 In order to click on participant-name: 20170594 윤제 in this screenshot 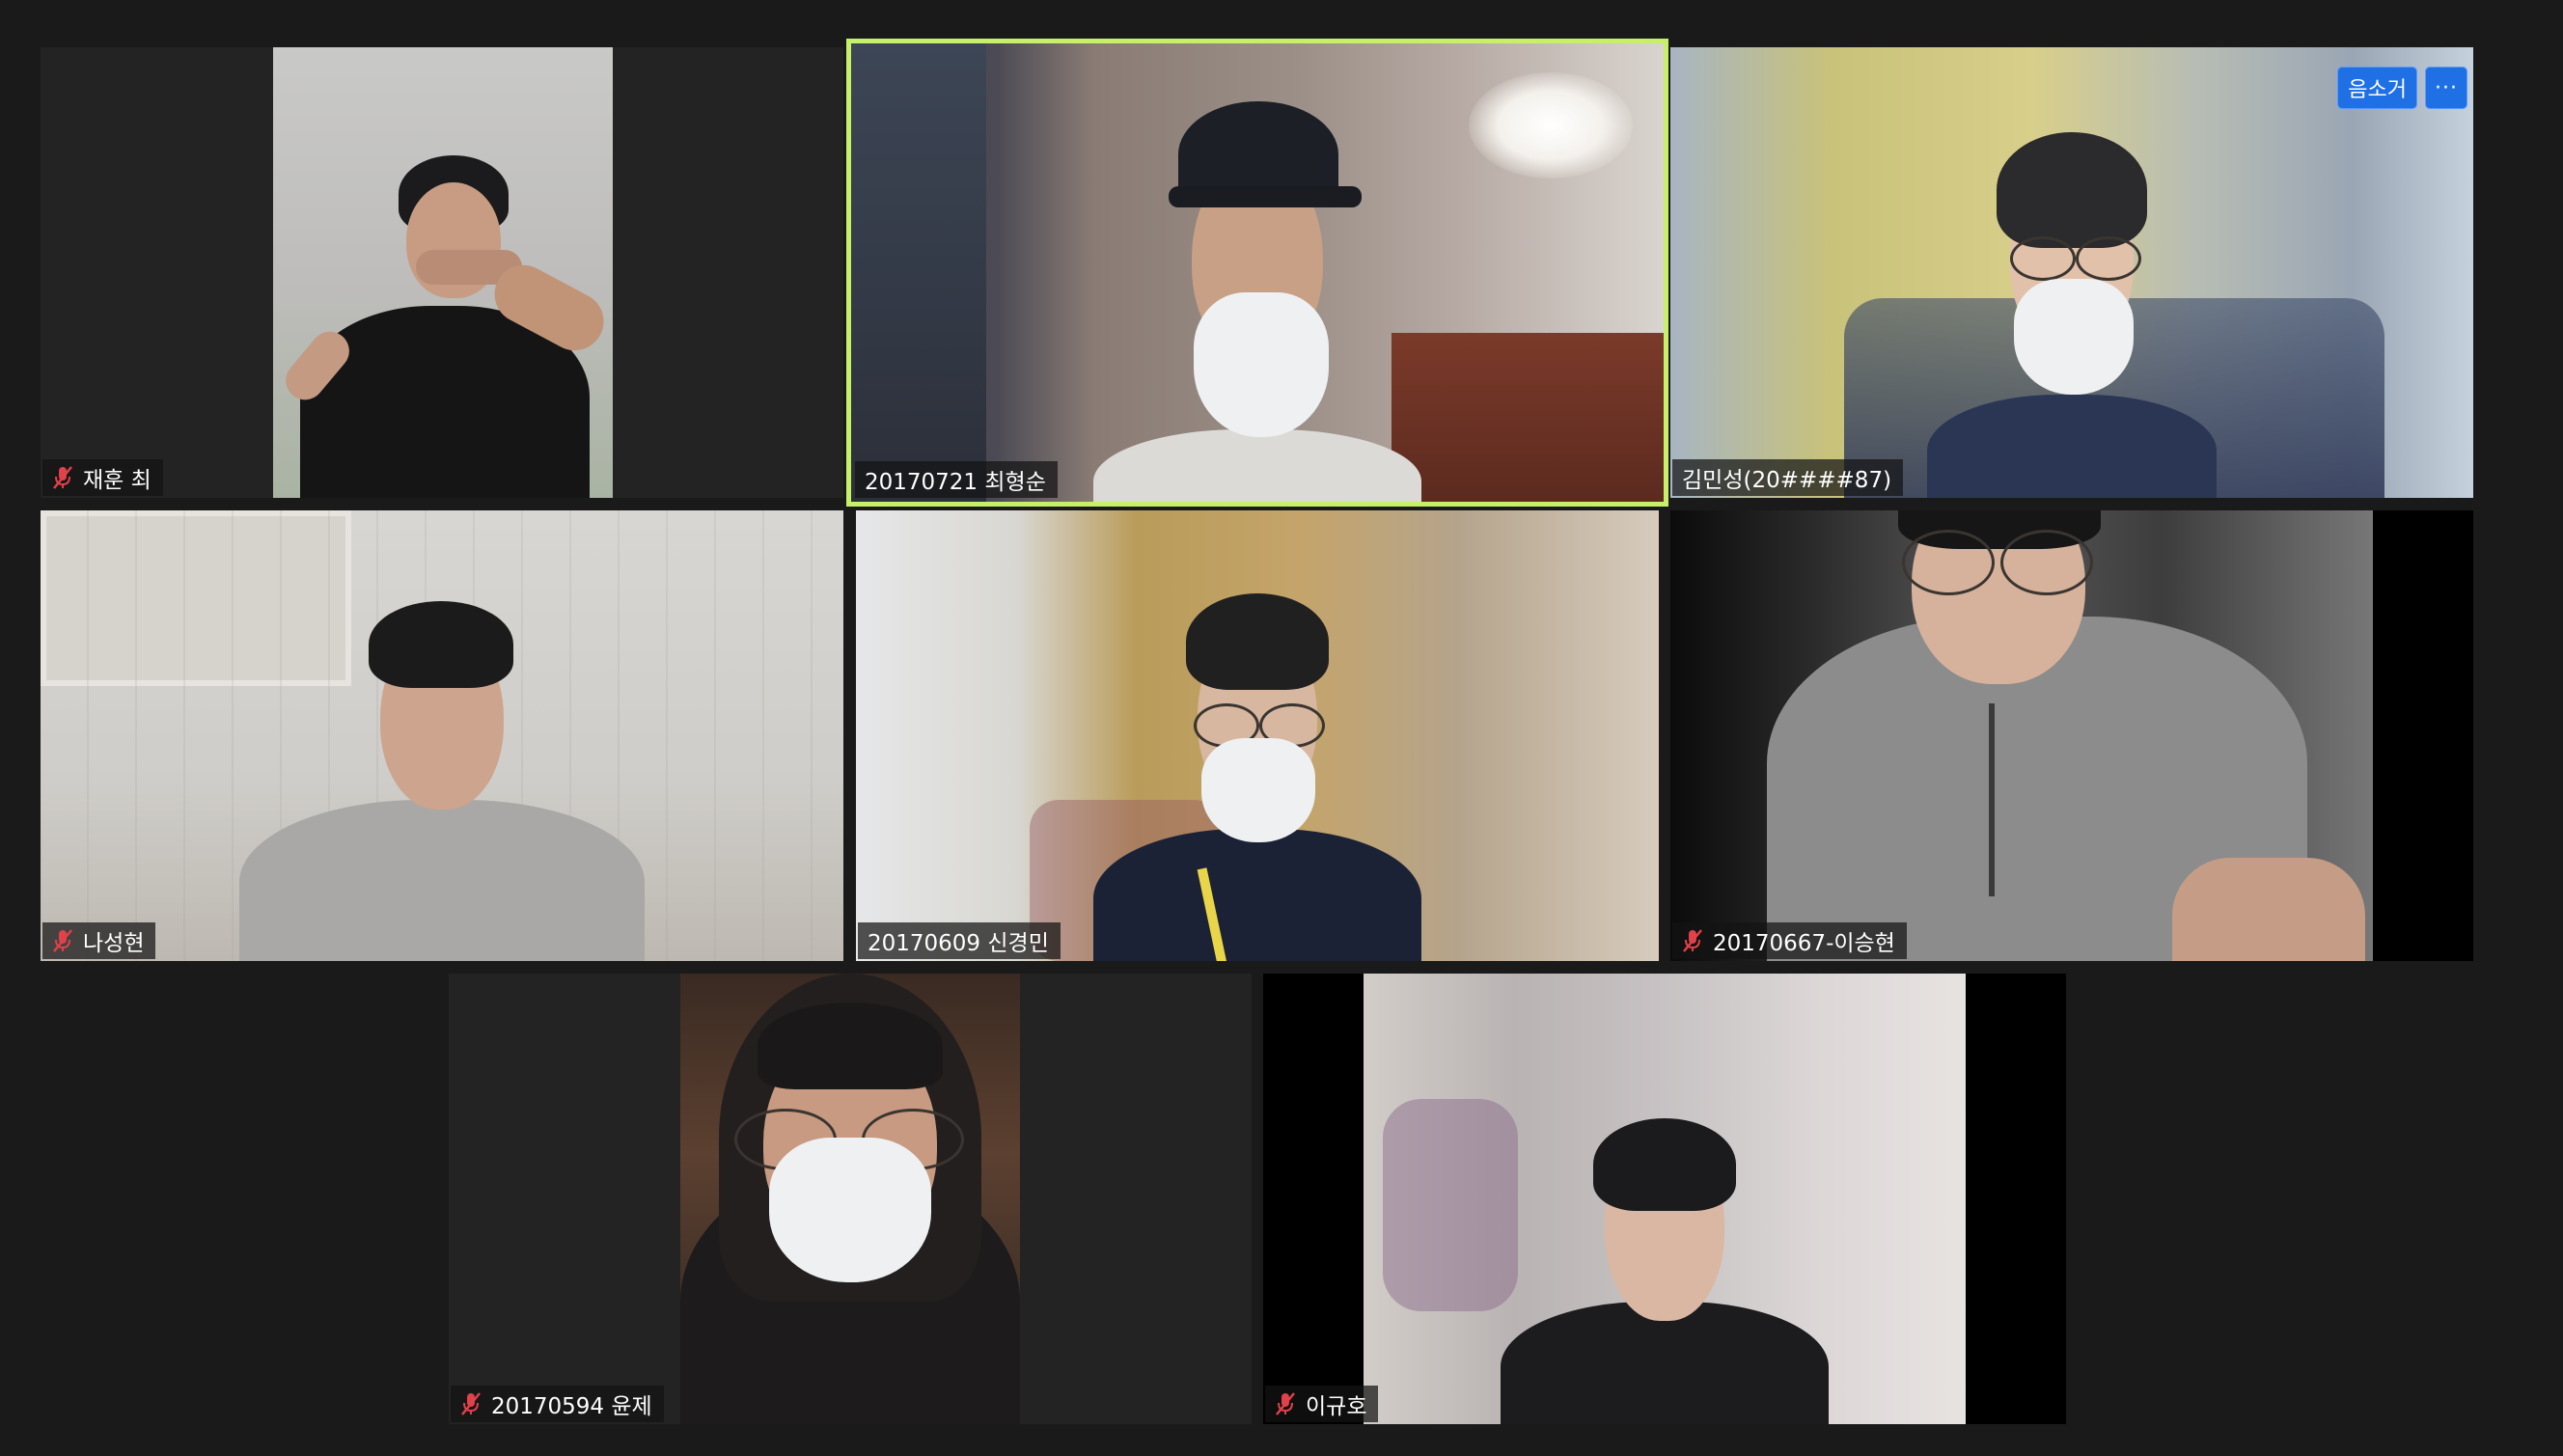, I will do `click(571, 1406)`.